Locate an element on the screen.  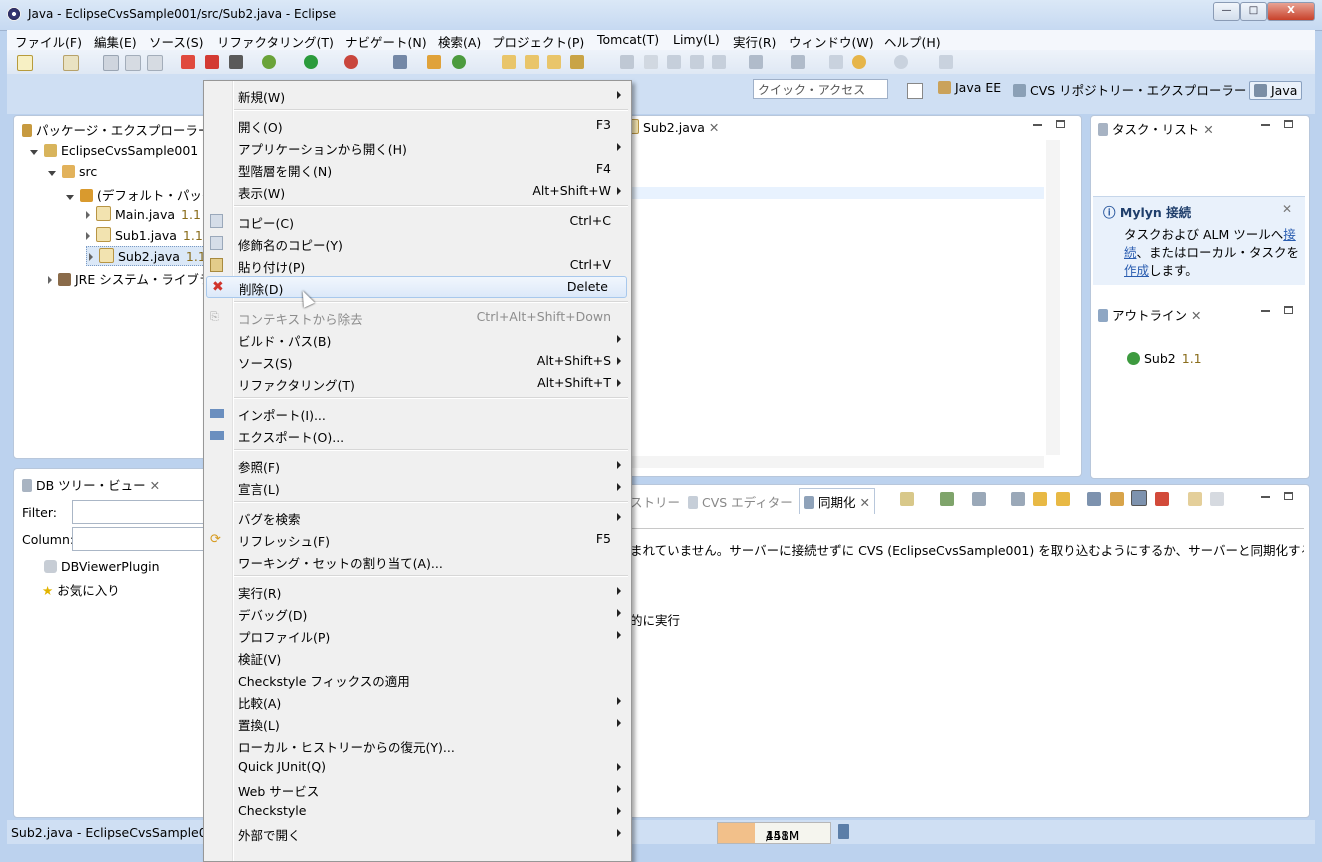
annotation-icon is located at coordinates (651, 62).